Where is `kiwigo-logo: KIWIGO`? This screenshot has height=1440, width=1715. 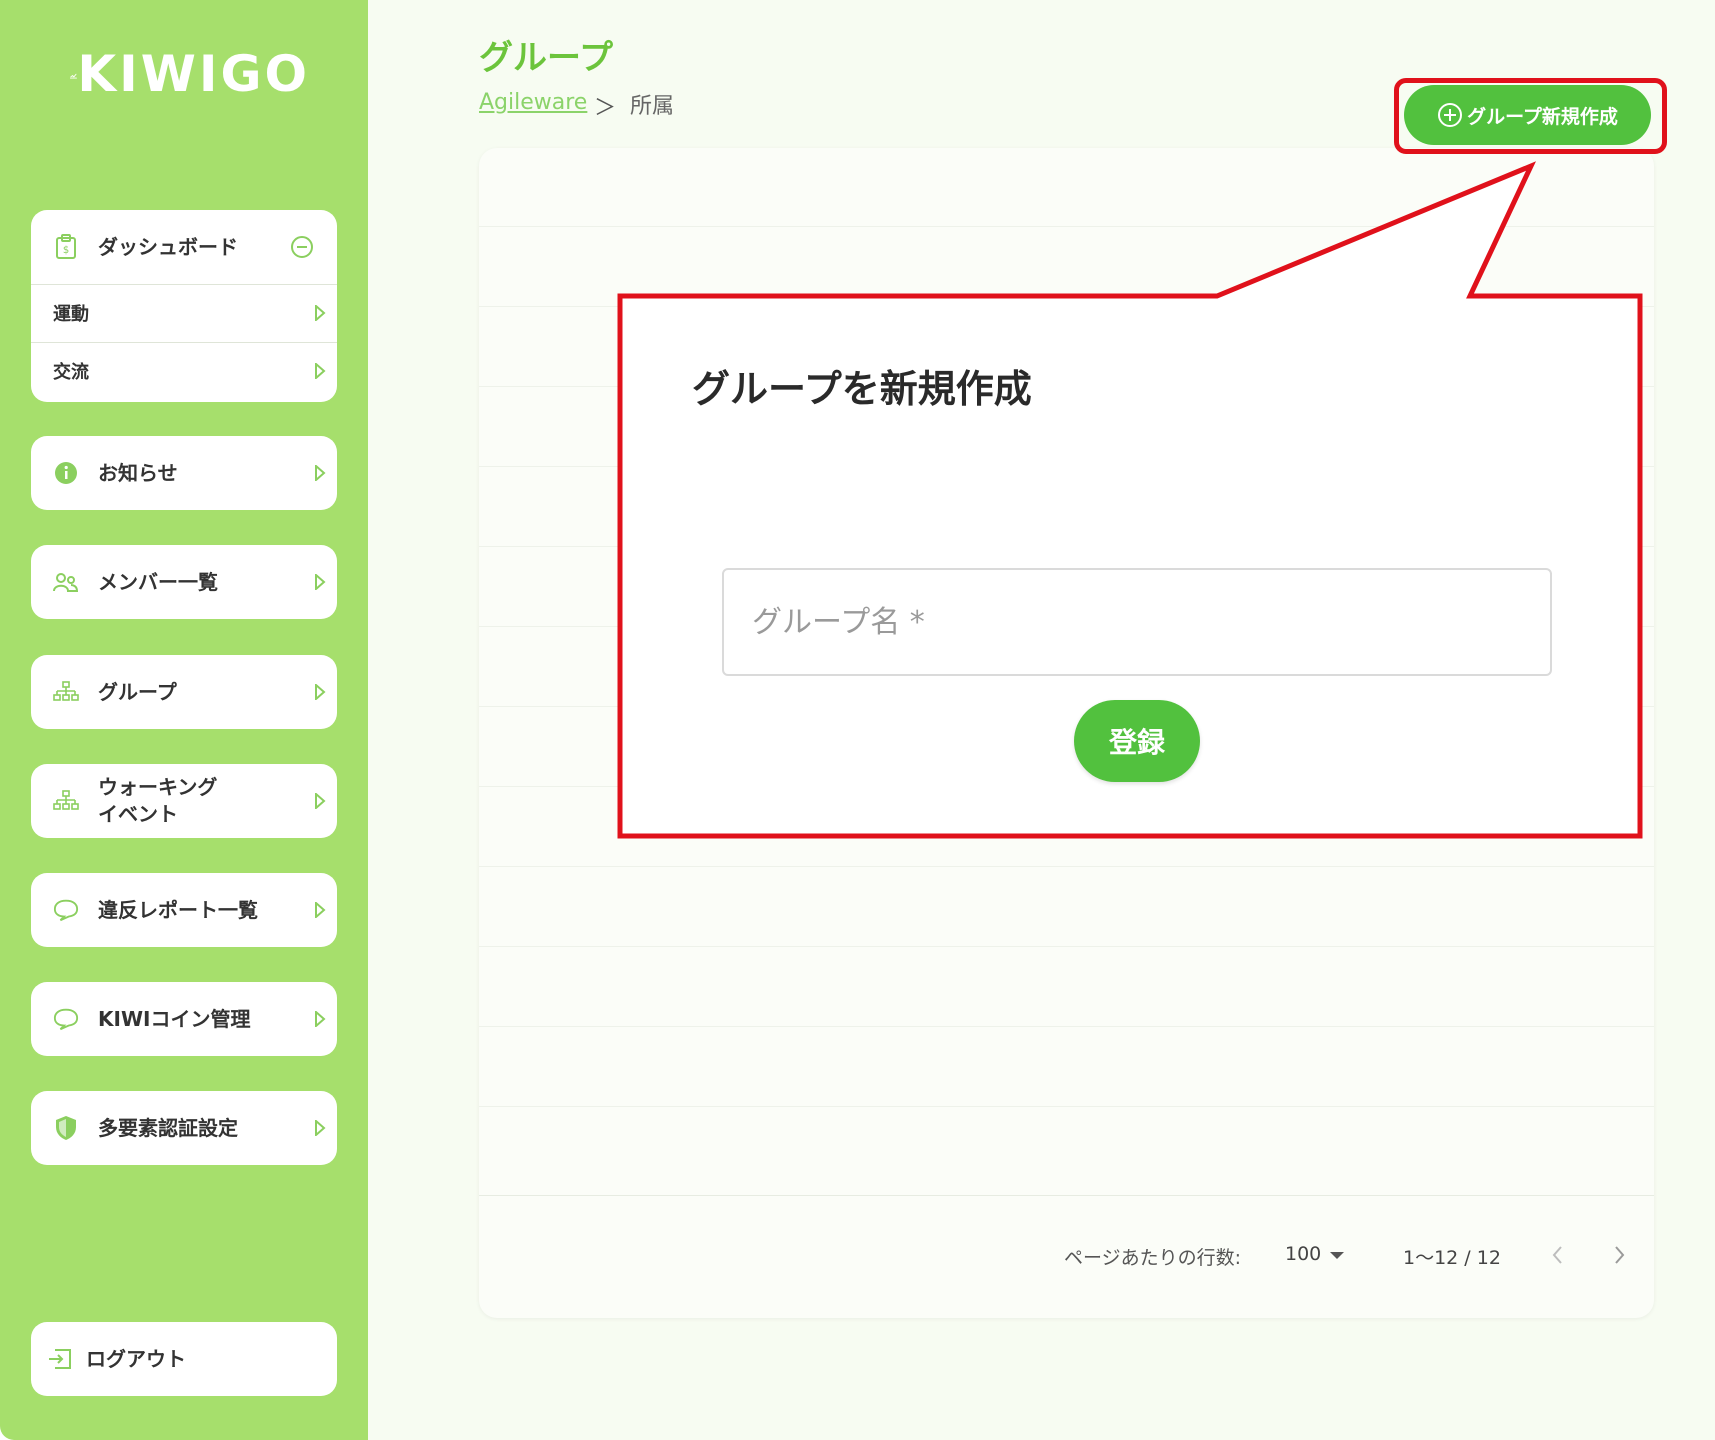
kiwigo-logo: KIWIGO is located at coordinates (190, 74).